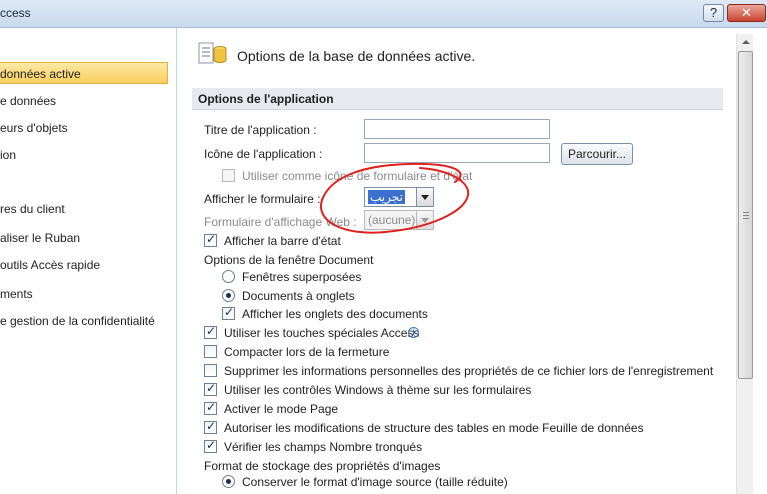 Image resolution: width=767 pixels, height=494 pixels. Describe the element at coordinates (322, 333) in the screenshot. I see `access-keys-label: Utiliser les touches spéciales Access` at that location.